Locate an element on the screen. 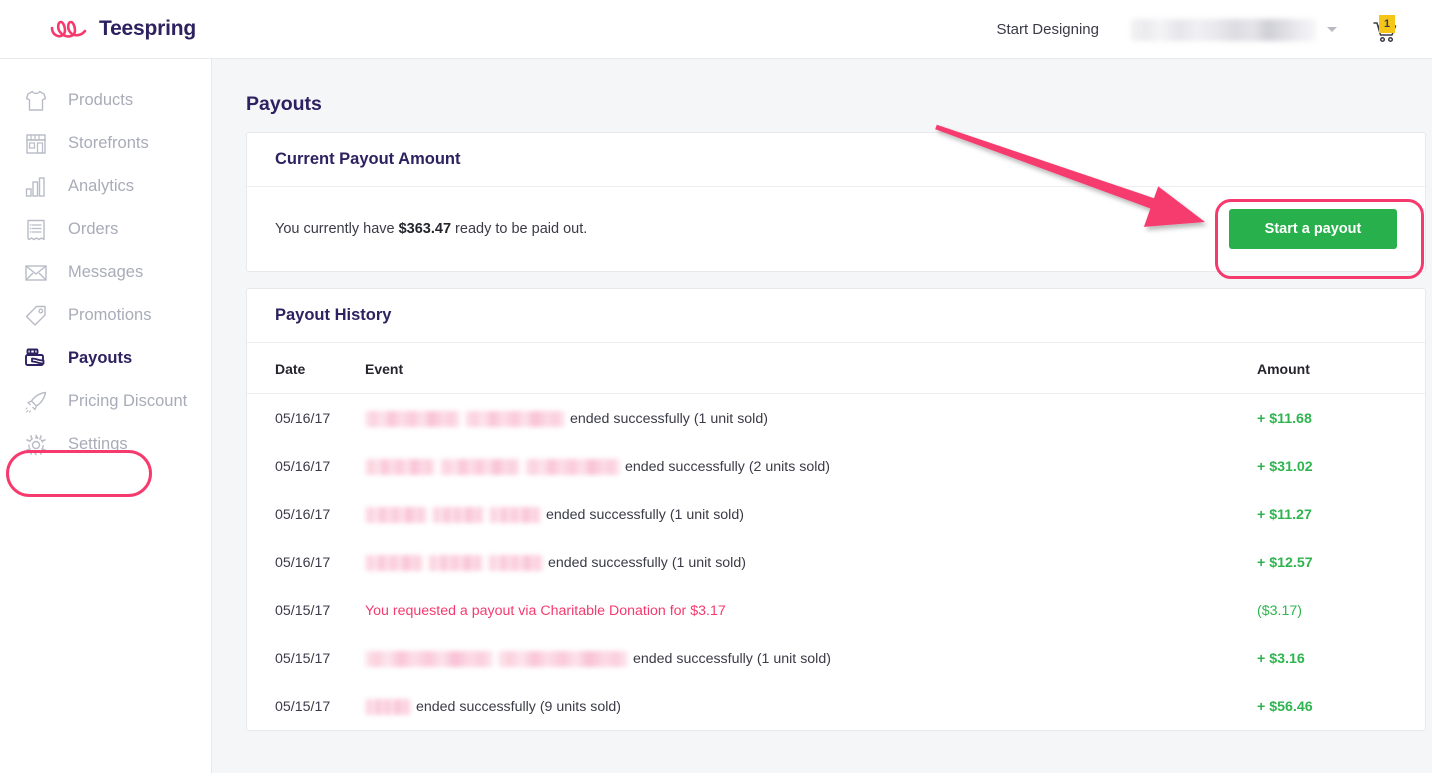 This screenshot has height=778, width=1432. payout-icon is located at coordinates (35, 358).